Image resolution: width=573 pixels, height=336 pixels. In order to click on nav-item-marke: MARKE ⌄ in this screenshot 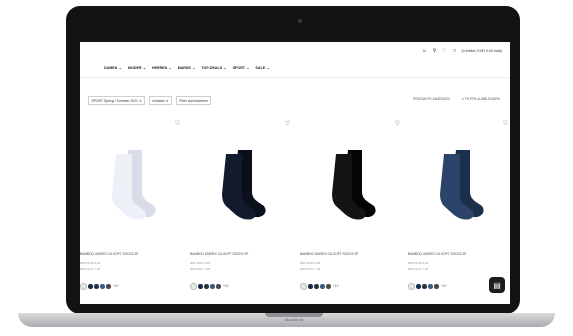, I will do `click(187, 68)`.